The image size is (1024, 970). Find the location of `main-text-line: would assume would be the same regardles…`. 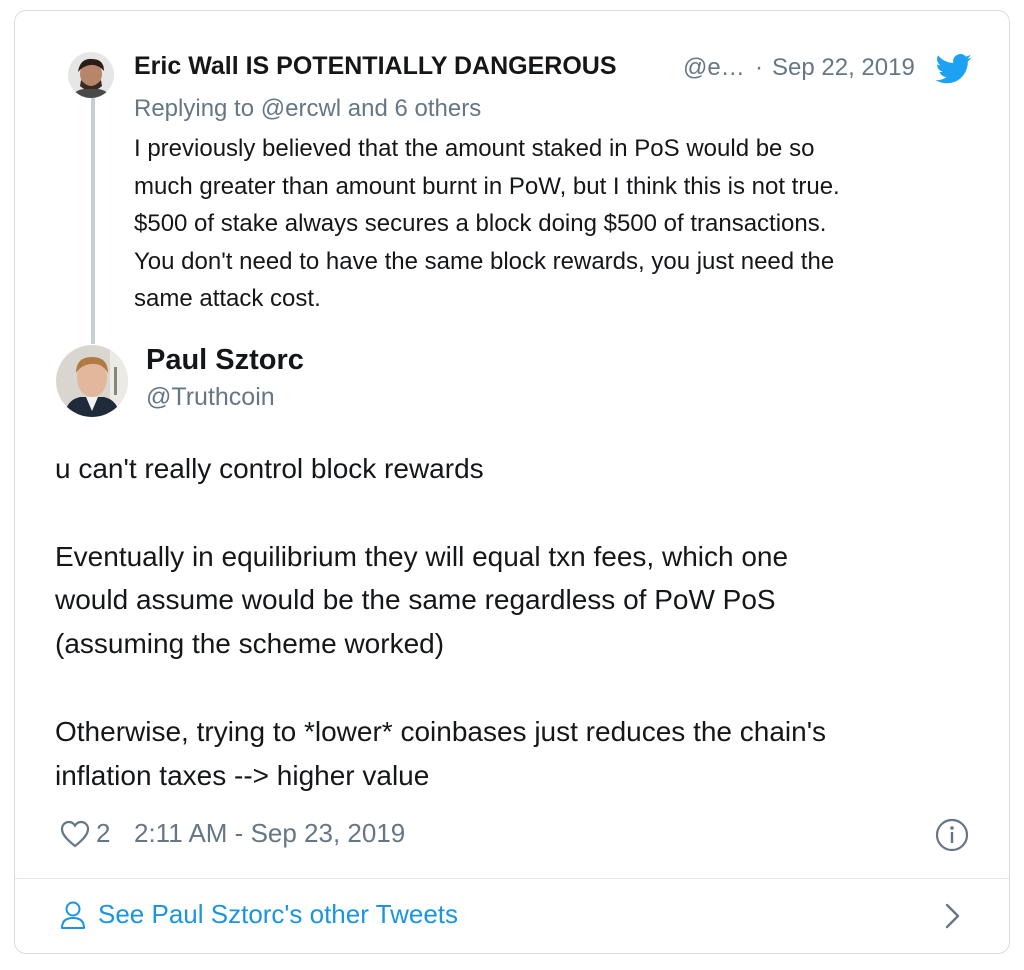

main-text-line: would assume would be the same regardles… is located at coordinates (415, 600).